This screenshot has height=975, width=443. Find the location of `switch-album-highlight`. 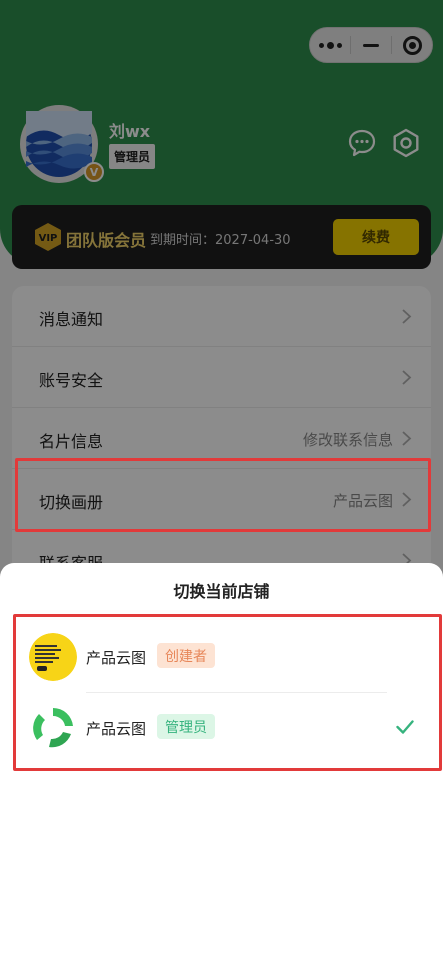

switch-album-highlight is located at coordinates (223, 495).